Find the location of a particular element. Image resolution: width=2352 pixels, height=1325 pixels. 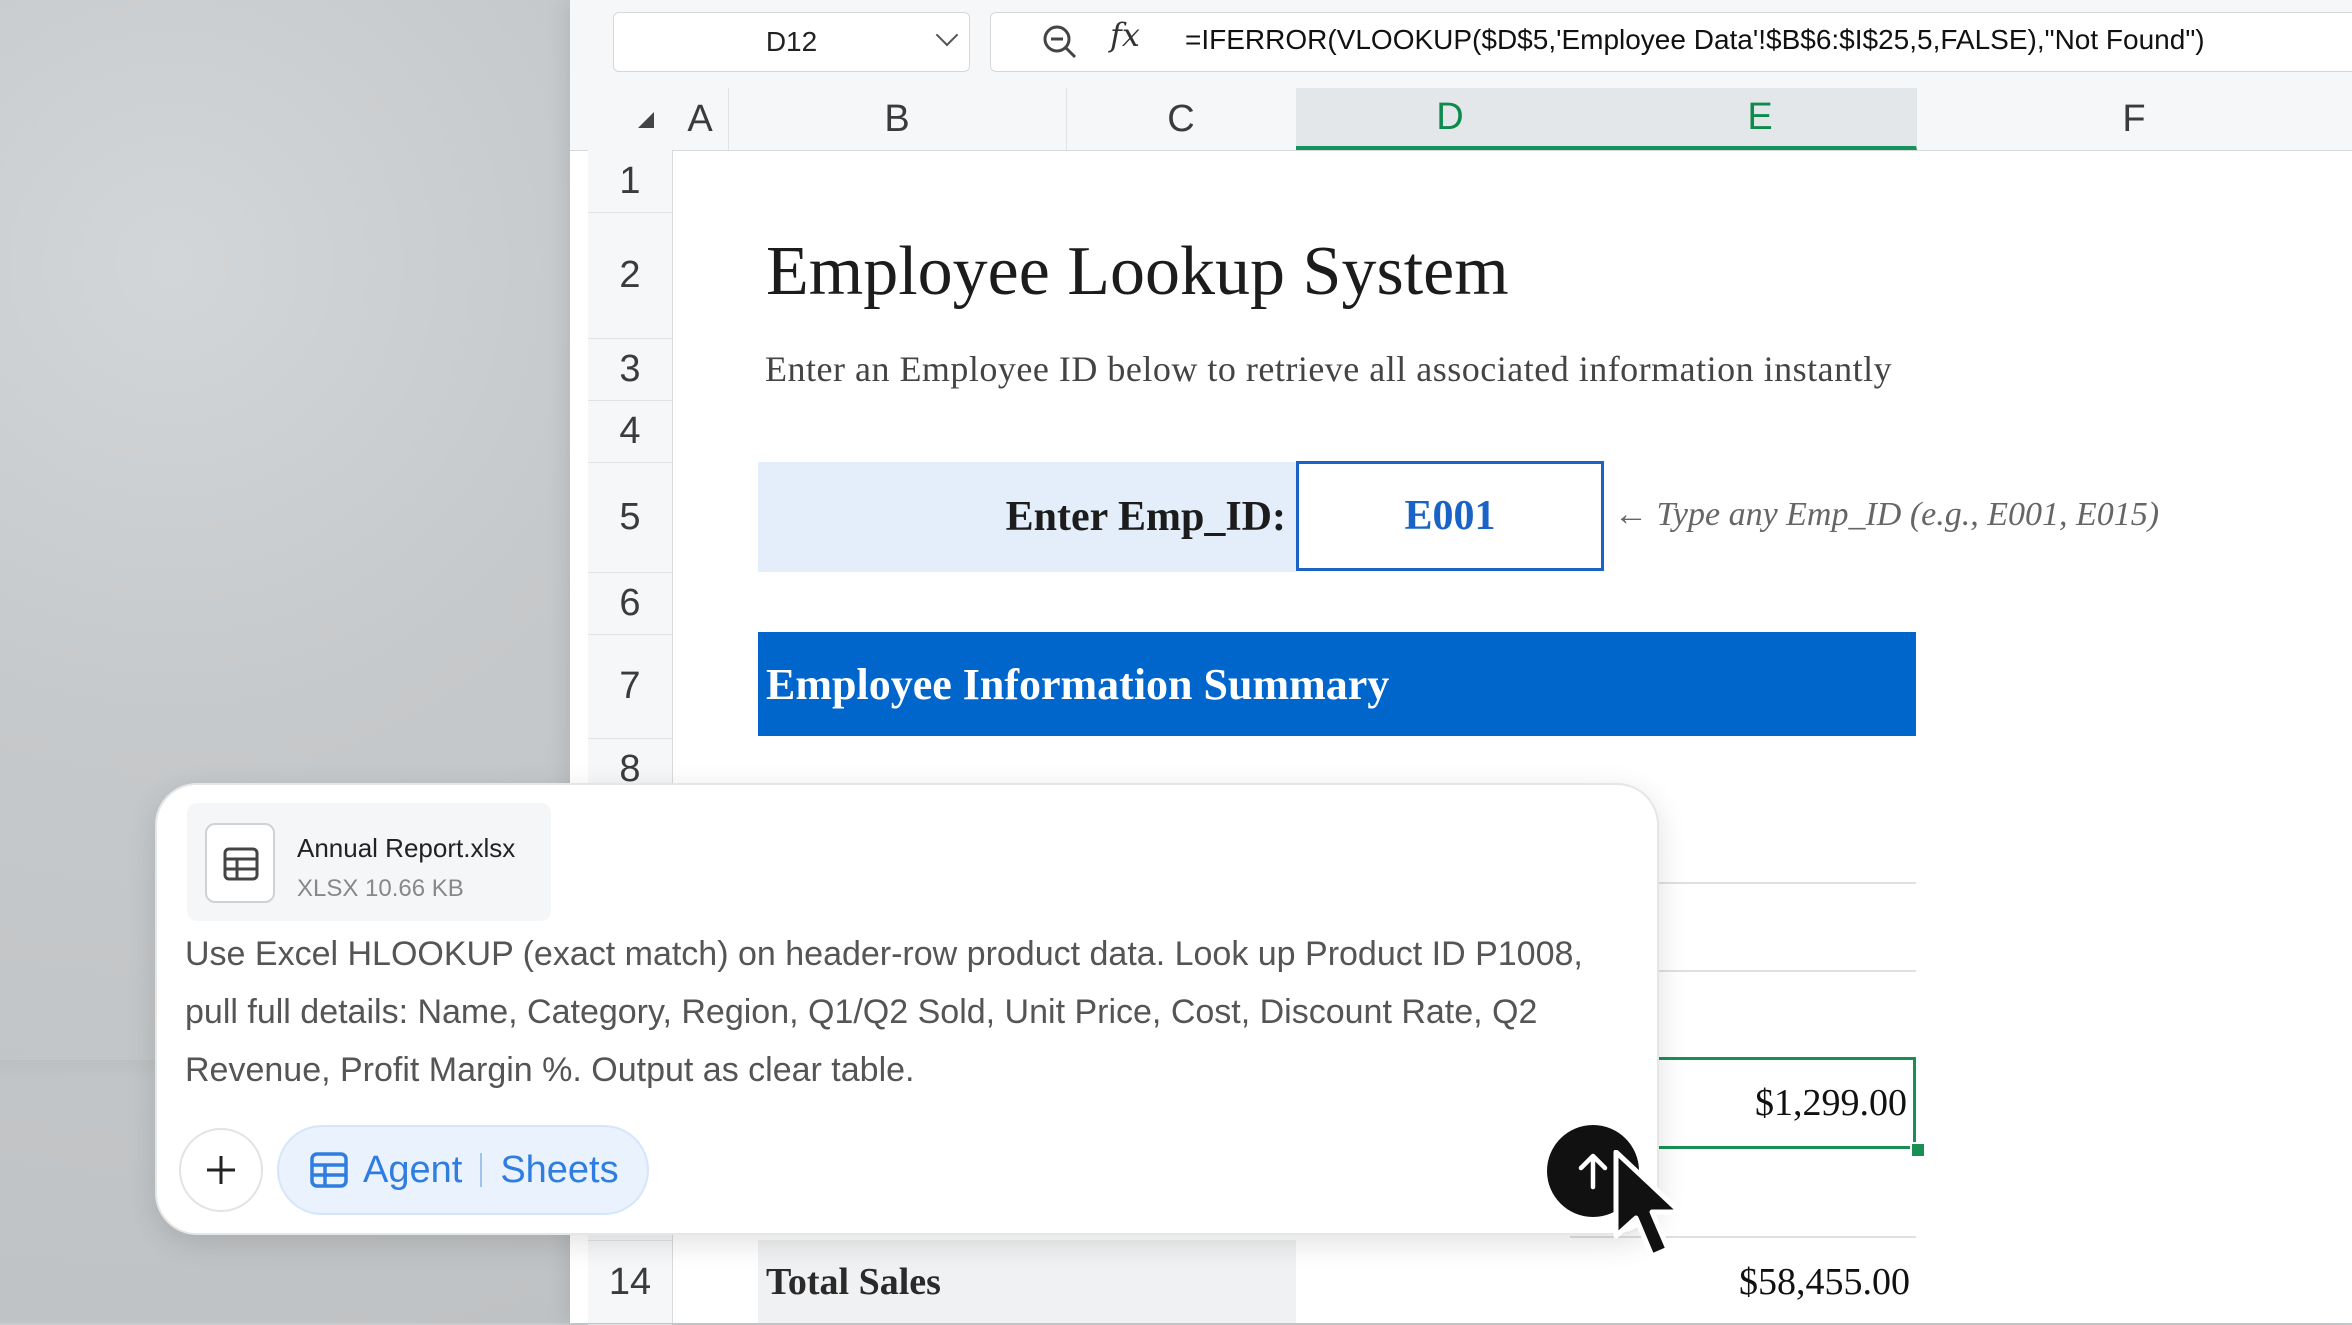

add-attachment-button is located at coordinates (221, 1170).